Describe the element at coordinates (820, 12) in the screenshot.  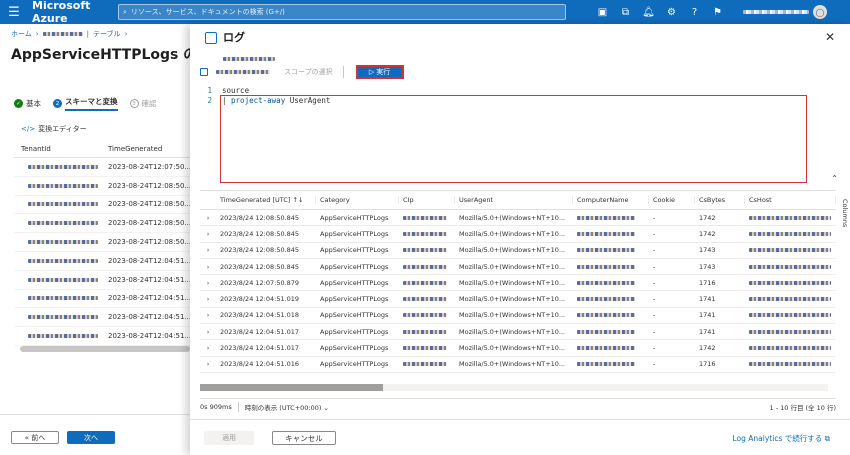
I see `avatar: ◯` at that location.